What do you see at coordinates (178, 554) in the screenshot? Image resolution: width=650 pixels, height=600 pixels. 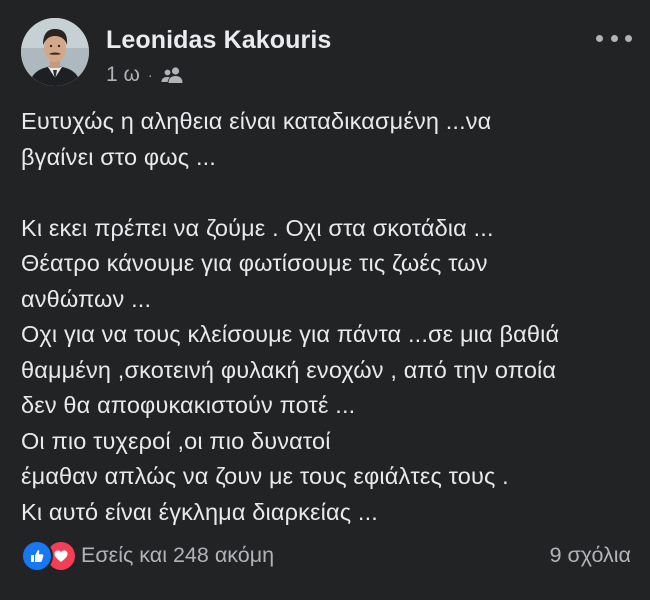 I see `reactions-count: Εσείς και 248 ακόμη` at bounding box center [178, 554].